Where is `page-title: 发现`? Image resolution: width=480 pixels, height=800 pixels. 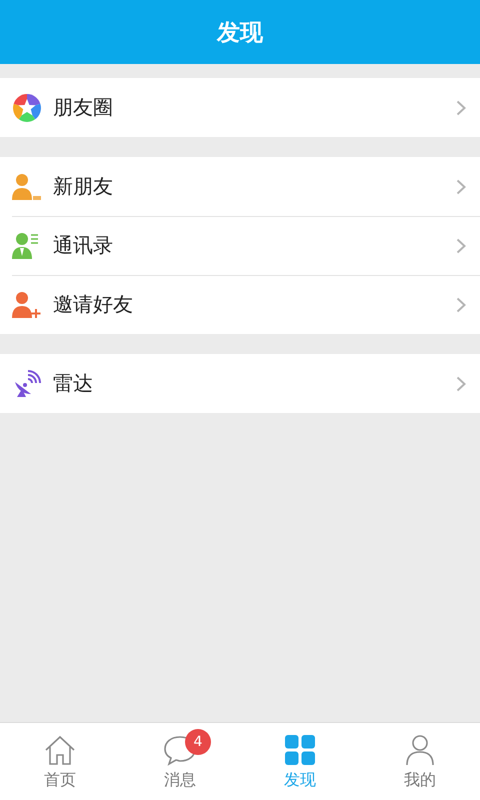 page-title: 发现 is located at coordinates (240, 33).